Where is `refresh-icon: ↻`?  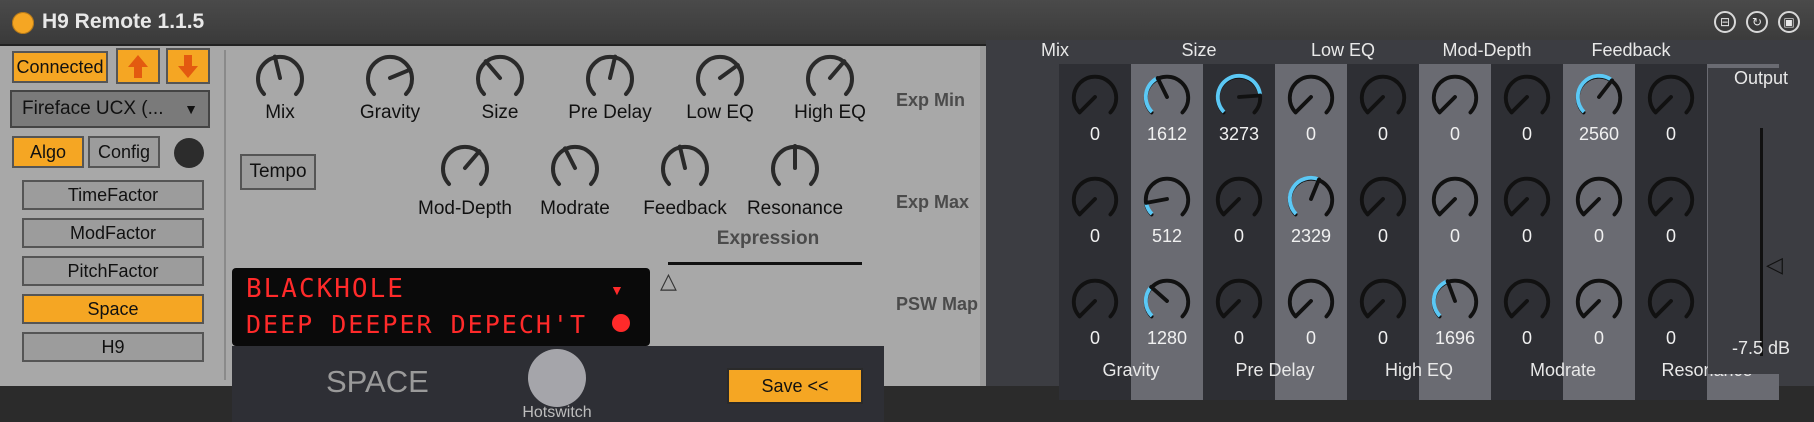 refresh-icon: ↻ is located at coordinates (1757, 22).